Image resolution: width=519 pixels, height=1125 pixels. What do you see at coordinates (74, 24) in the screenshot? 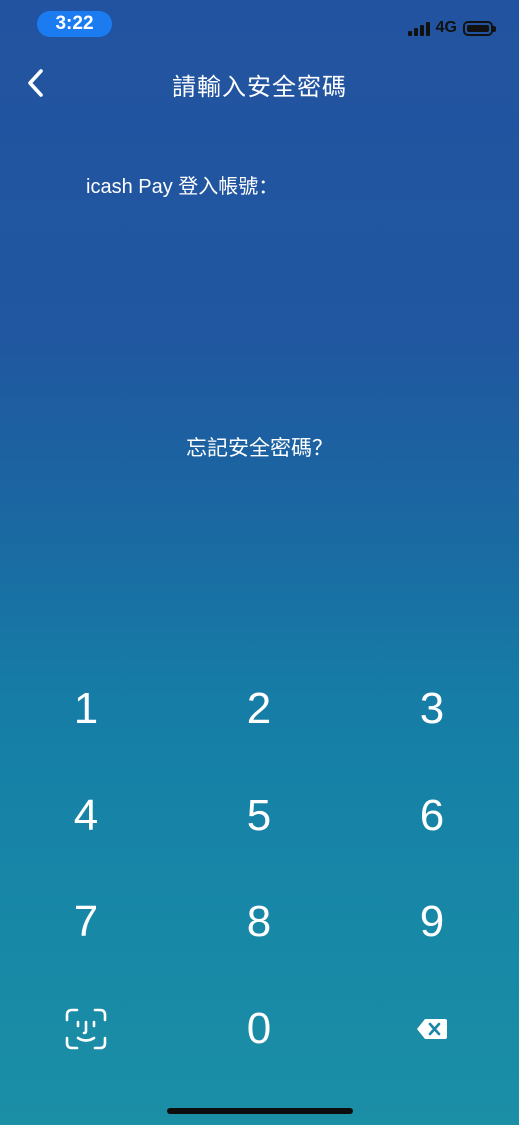
I see `status-time: 3:22` at bounding box center [74, 24].